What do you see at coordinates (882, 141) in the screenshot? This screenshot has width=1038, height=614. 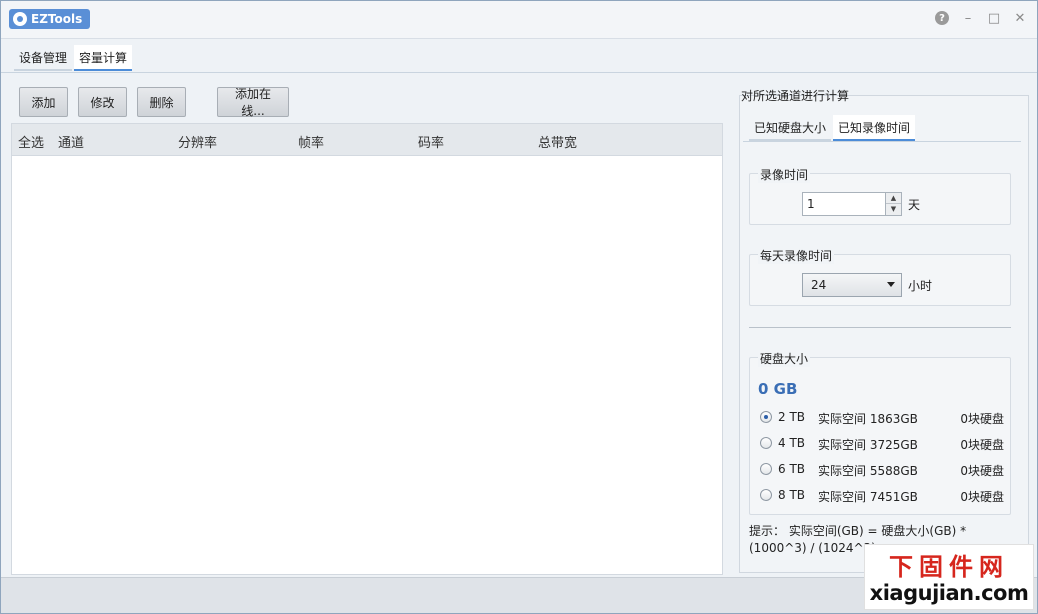 I see `sub-tab-divider` at bounding box center [882, 141].